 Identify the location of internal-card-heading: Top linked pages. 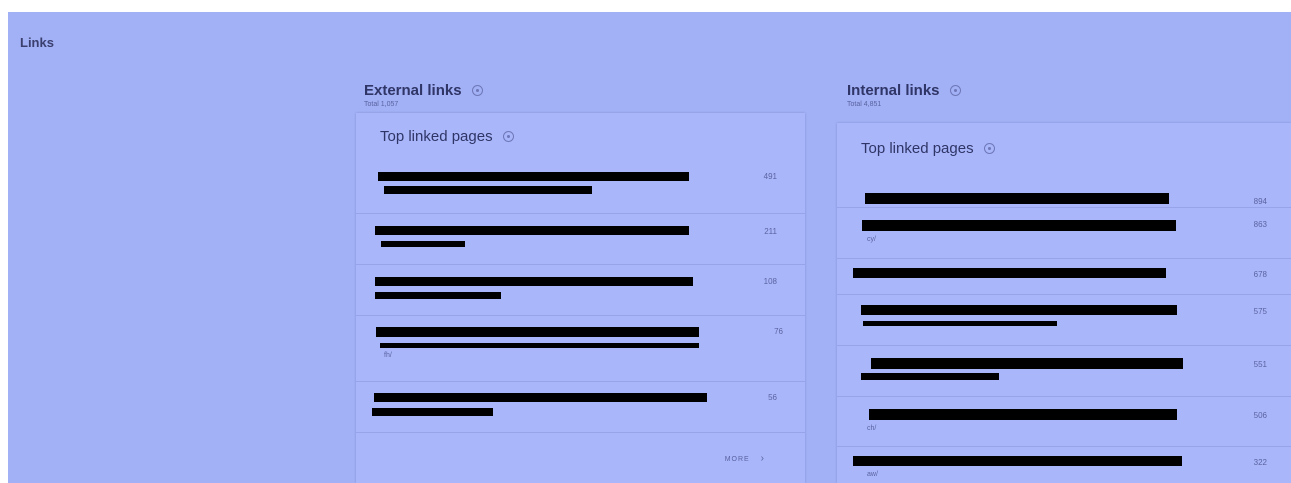
(928, 148).